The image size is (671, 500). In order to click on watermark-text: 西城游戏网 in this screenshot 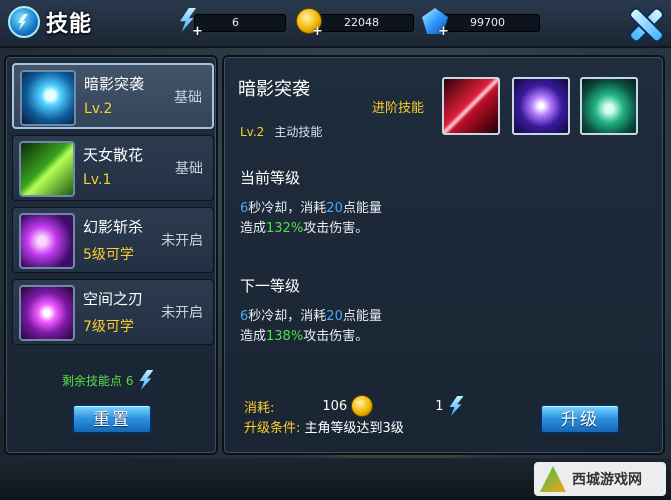, I will do `click(607, 480)`.